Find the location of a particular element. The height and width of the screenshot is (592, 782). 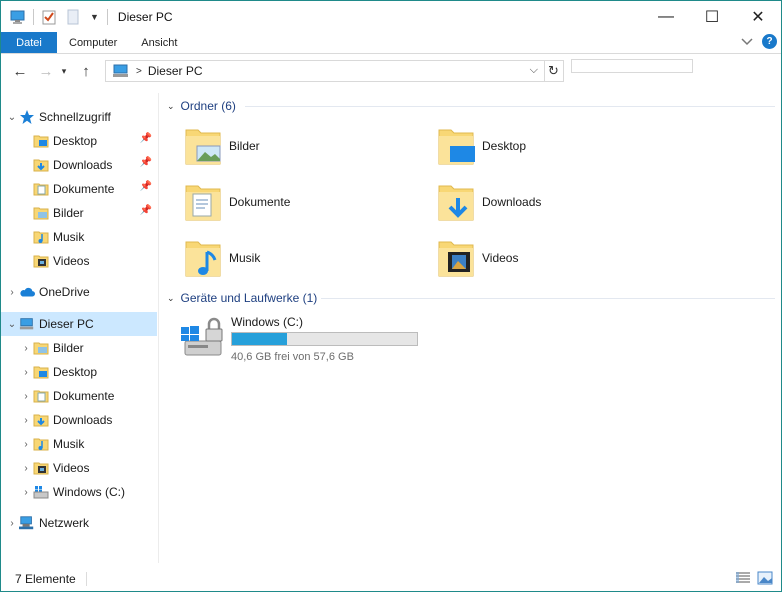

tree-item-desktop: Desktop 📌 is located at coordinates (87, 141).